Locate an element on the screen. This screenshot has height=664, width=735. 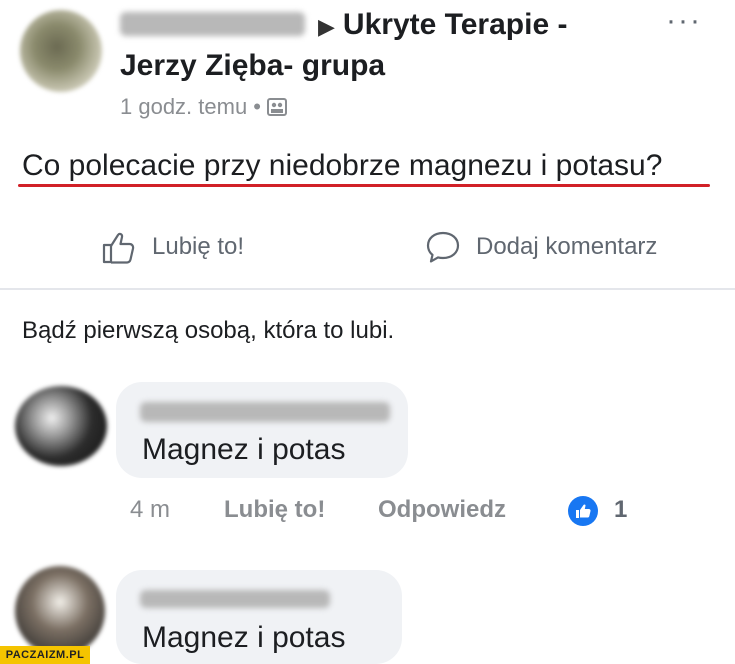
more-options-icon: ··· is located at coordinates (684, 21).